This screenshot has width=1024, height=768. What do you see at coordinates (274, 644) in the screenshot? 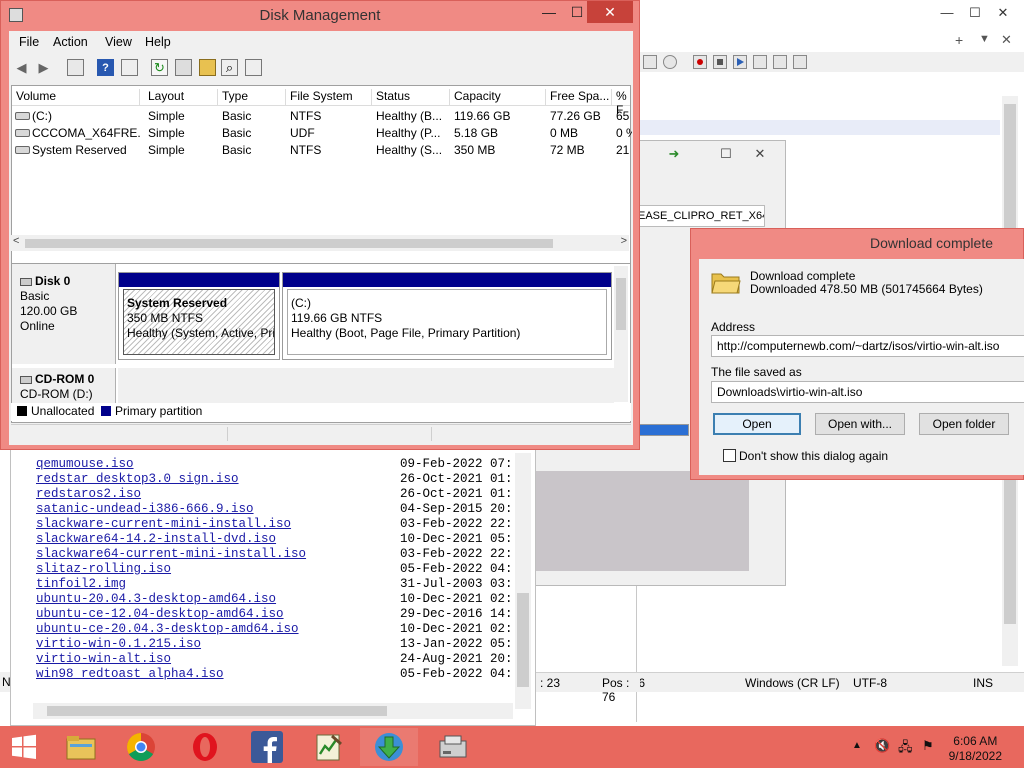
I see `list-item: virtio-win-0.1.215.iso 13-Jan-2022 05:3` at bounding box center [274, 644].